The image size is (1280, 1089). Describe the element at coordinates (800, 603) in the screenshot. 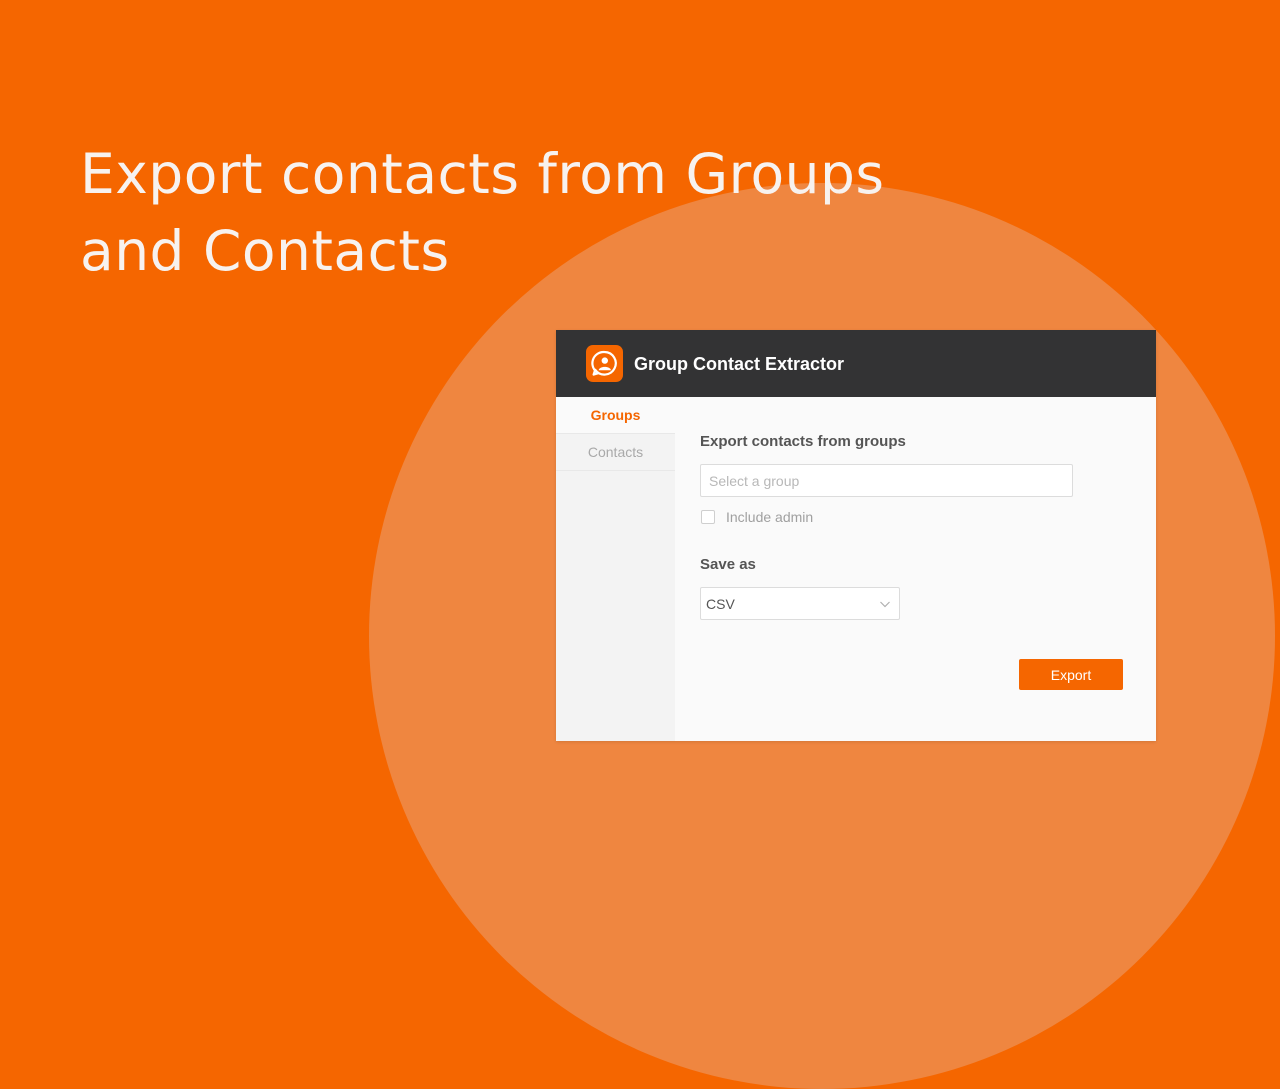

I see `format-dropdown: CSV` at that location.